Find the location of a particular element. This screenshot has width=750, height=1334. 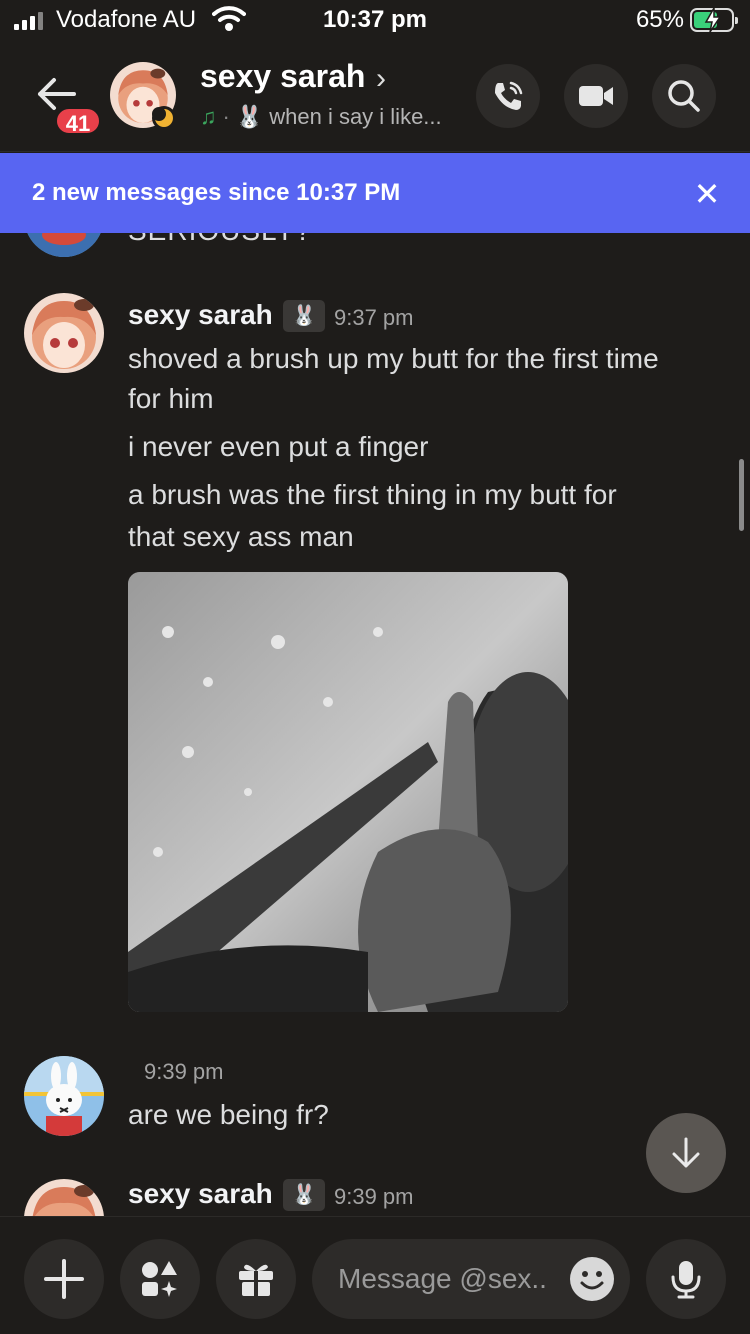

unread-count-badge: 41 is located at coordinates (78, 121).